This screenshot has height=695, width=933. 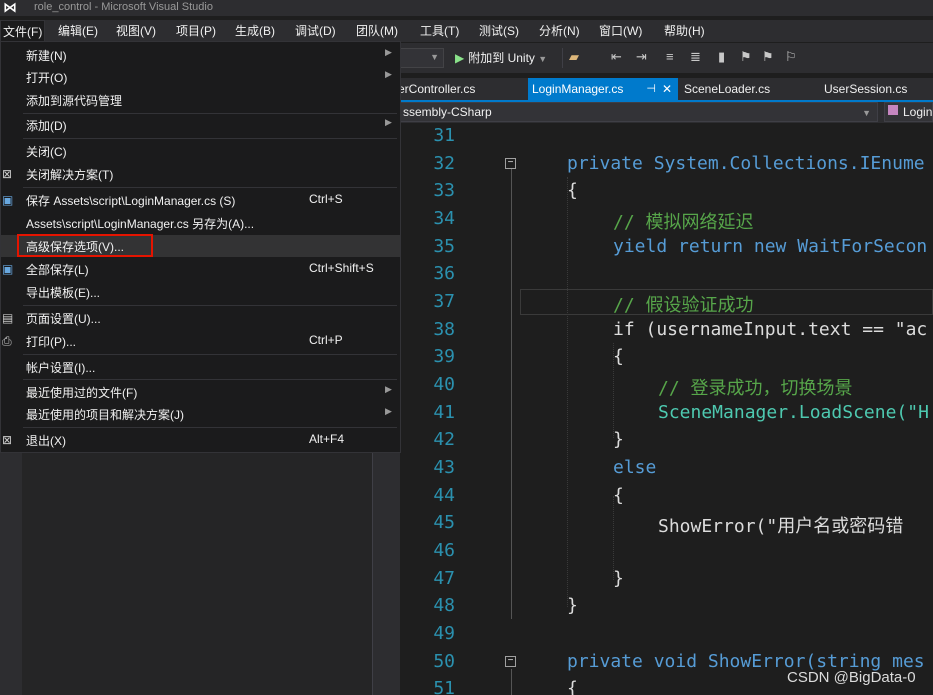 I want to click on tab-label: SceneLoader.cs, so click(x=727, y=89).